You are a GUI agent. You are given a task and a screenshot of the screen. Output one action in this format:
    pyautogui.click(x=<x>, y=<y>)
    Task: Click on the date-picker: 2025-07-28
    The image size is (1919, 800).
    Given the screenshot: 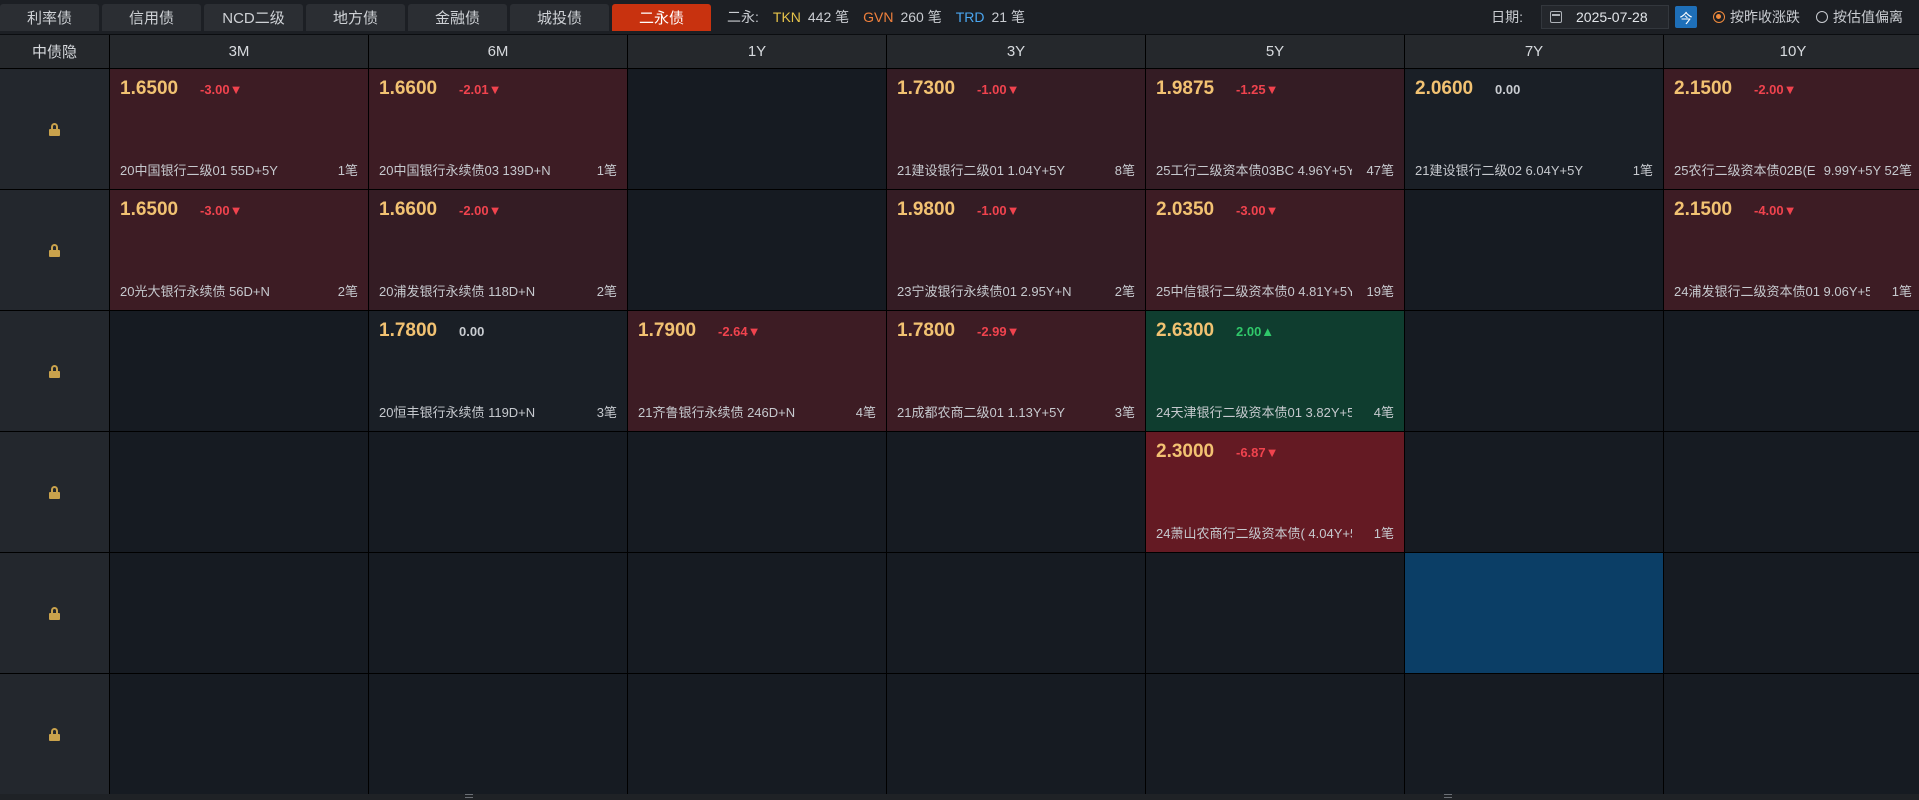 What is the action you would take?
    pyautogui.click(x=1605, y=17)
    